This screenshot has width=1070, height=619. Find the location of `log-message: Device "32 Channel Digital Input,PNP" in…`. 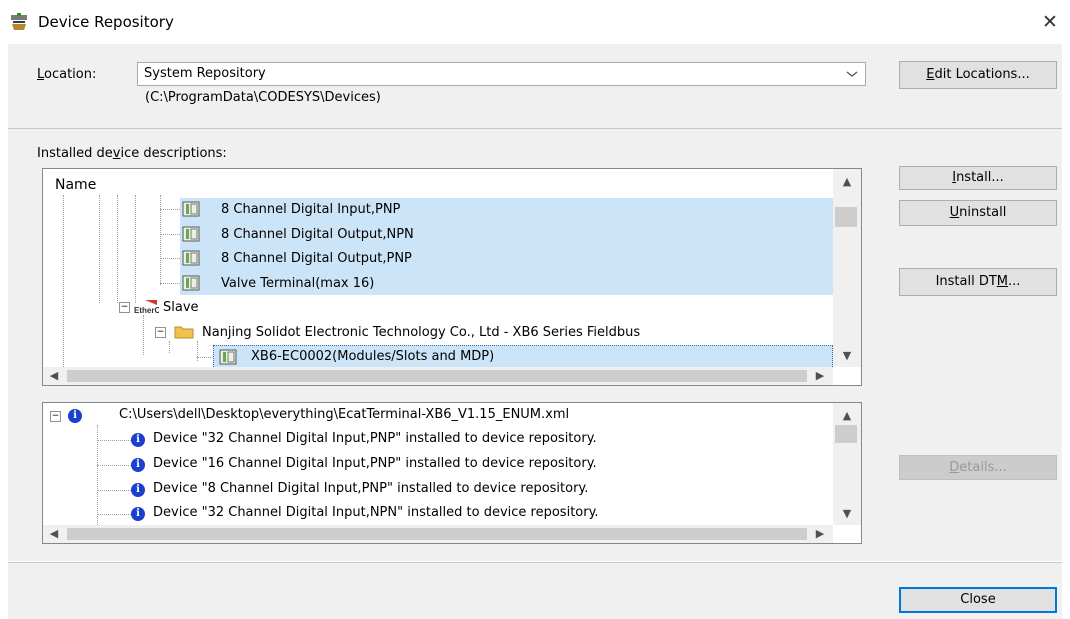

log-message: Device "32 Channel Digital Input,PNP" in… is located at coordinates (375, 438).